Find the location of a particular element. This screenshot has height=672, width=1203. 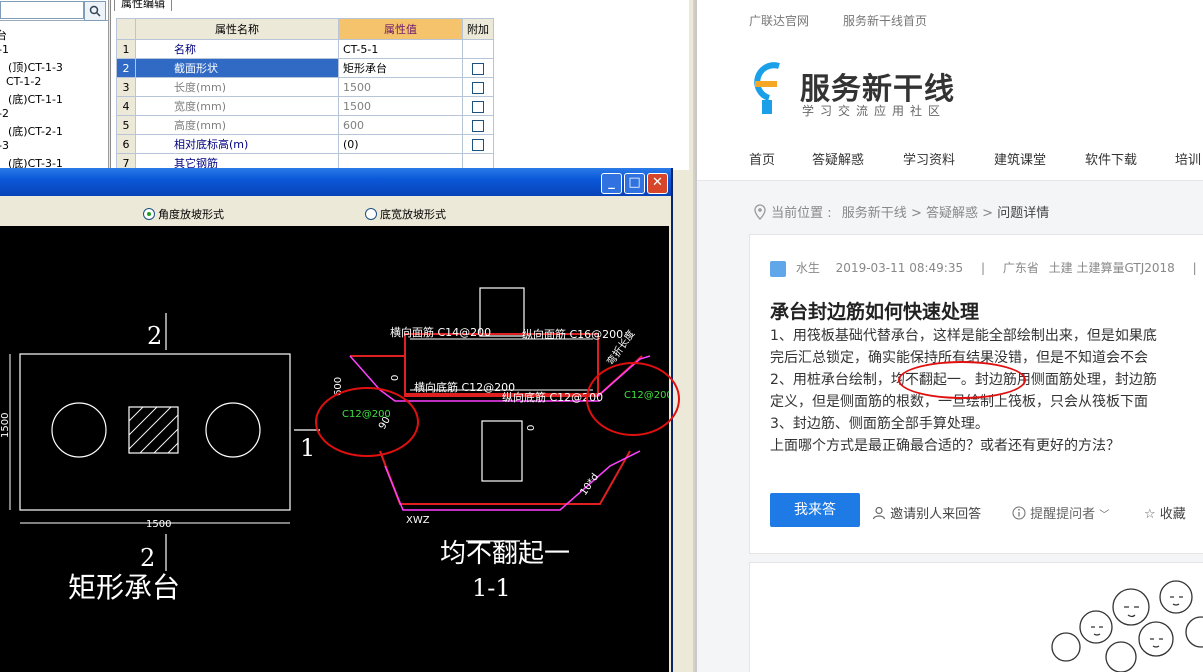

radio-label: 角度放坡形式 is located at coordinates (191, 214).